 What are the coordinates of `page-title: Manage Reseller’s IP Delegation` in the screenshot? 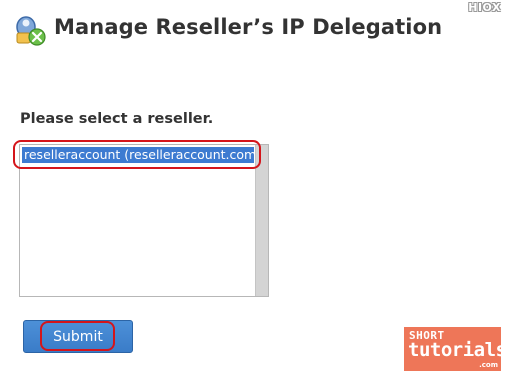 It's located at (248, 27).